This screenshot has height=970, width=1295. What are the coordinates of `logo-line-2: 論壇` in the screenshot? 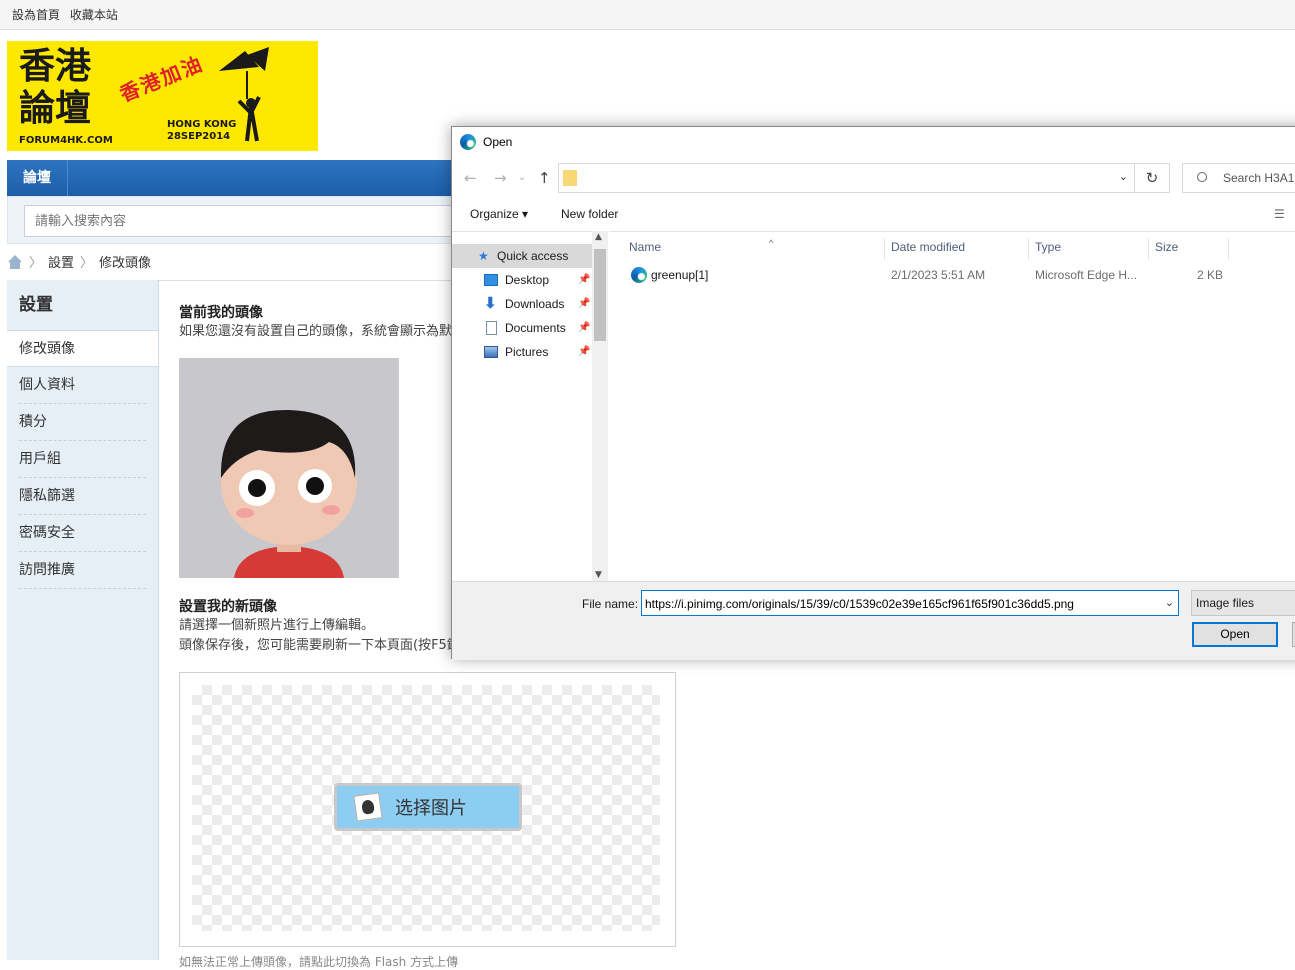 It's located at (55, 108).